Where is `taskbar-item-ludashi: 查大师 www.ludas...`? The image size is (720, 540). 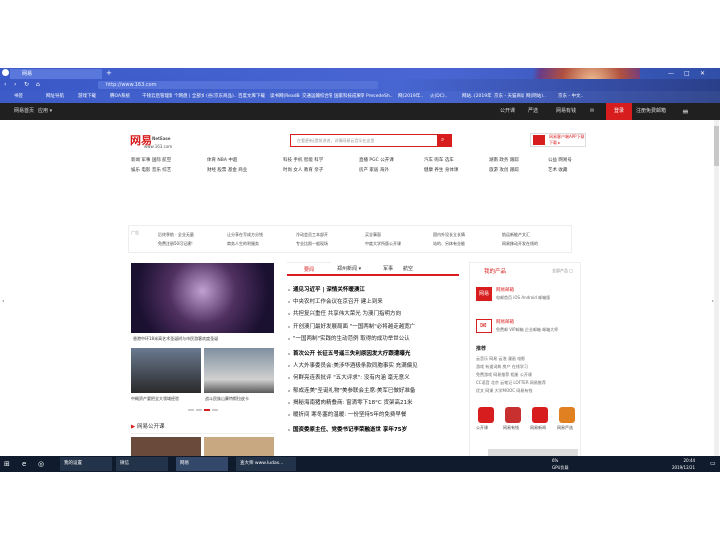 taskbar-item-ludashi: 查大师 www.ludas... is located at coordinates (266, 464).